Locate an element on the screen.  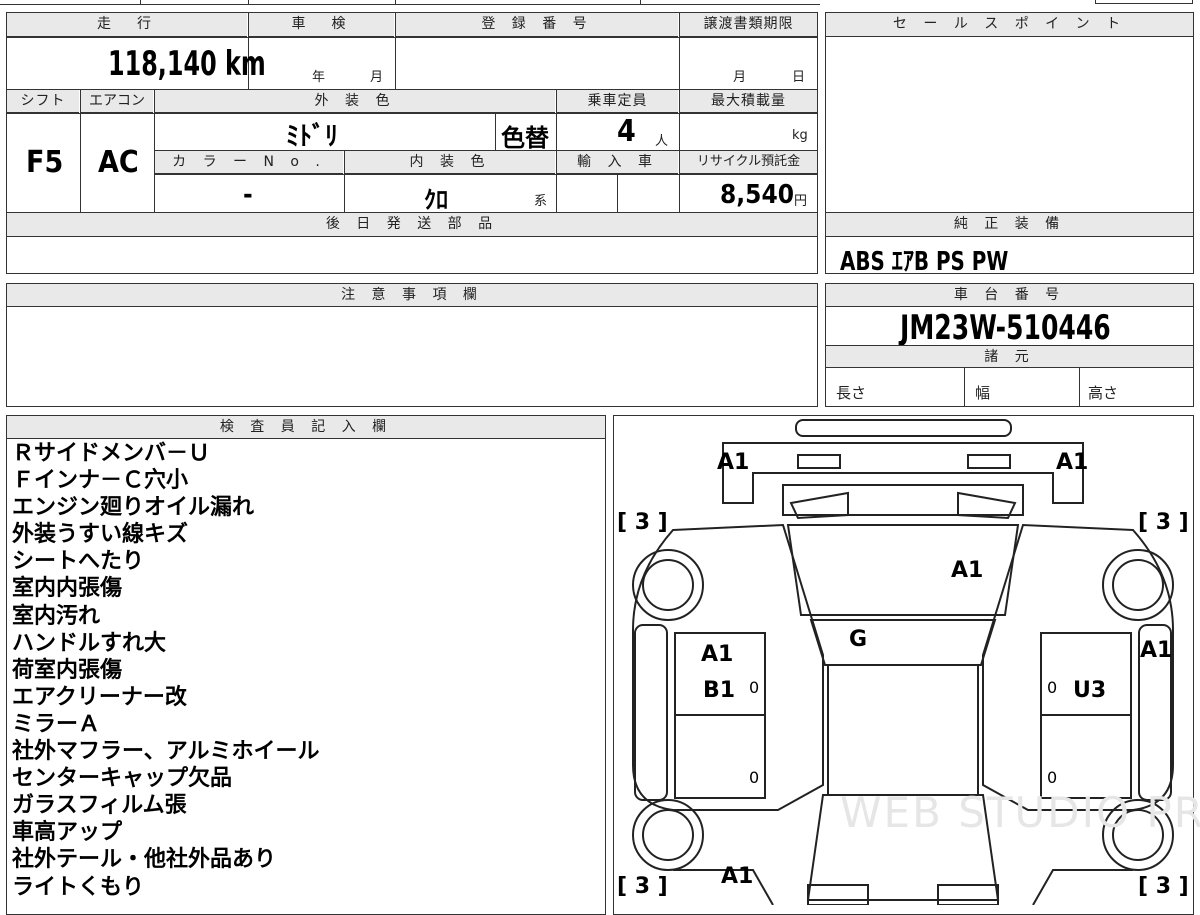
aircon-value: AC is located at coordinates (118, 162).